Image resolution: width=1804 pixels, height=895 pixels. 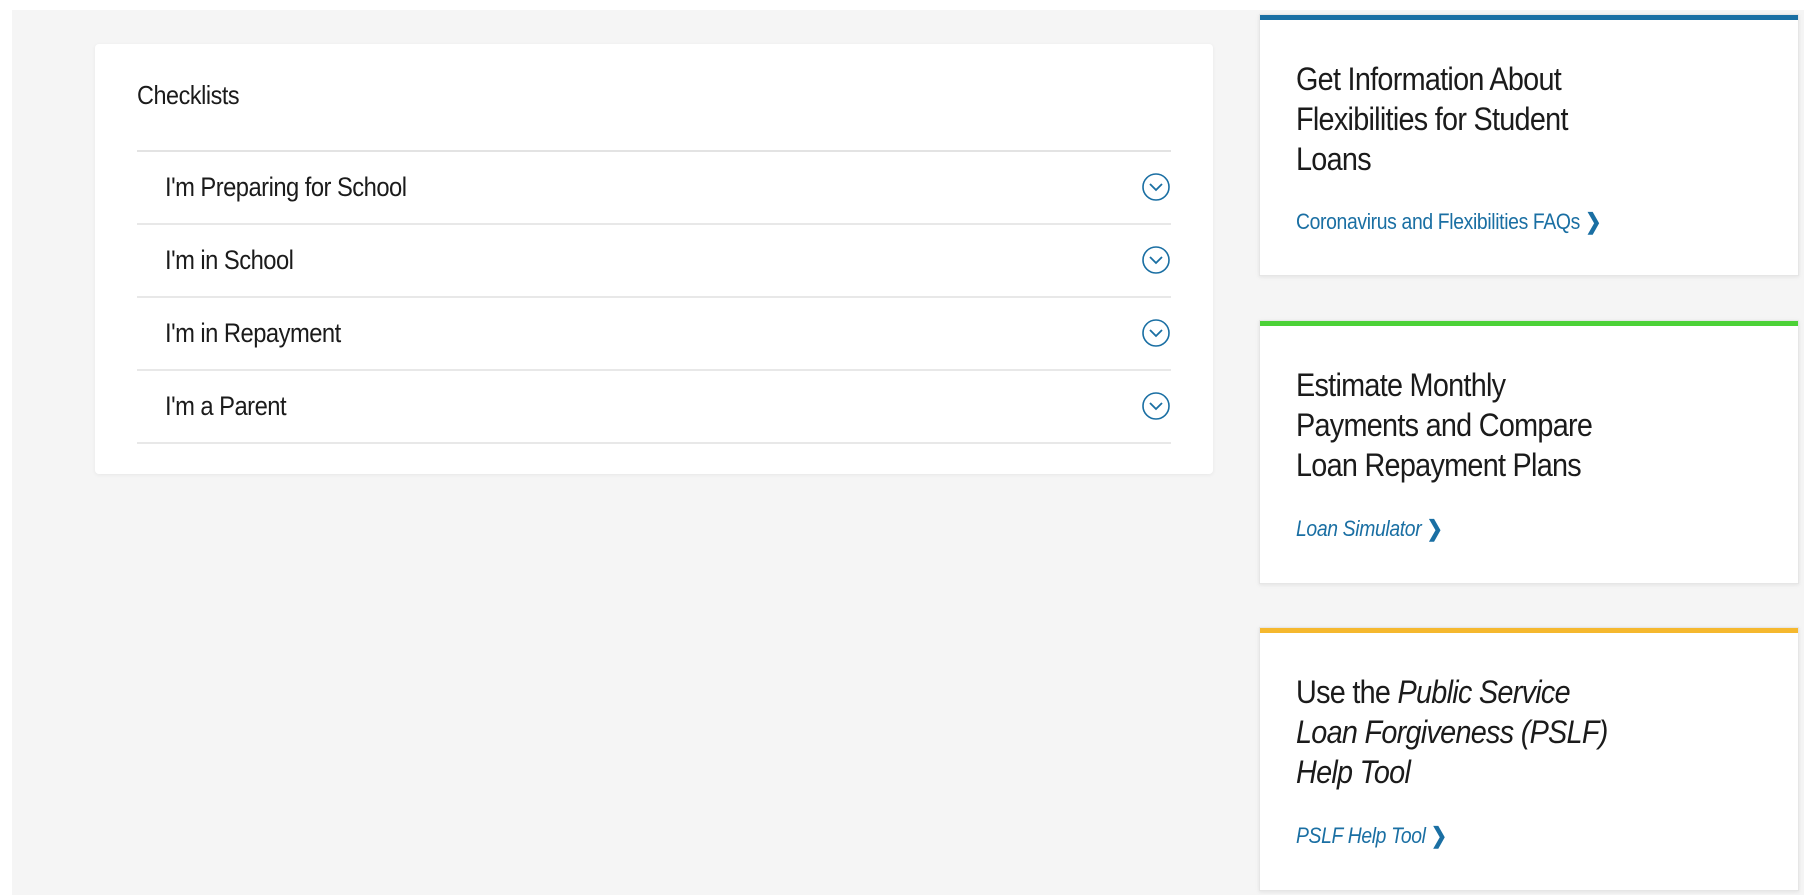 I want to click on accordion-item-label: I'm in Repayment, so click(x=253, y=333).